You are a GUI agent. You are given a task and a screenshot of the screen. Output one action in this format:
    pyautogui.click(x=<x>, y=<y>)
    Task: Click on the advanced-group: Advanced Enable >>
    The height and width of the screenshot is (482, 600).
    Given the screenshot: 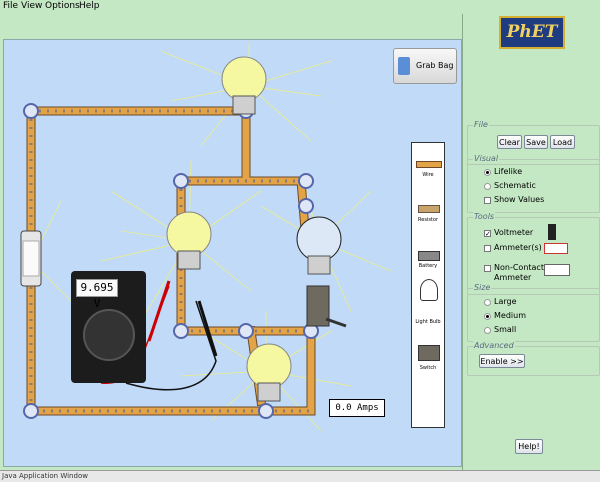 What is the action you would take?
    pyautogui.click(x=533, y=358)
    